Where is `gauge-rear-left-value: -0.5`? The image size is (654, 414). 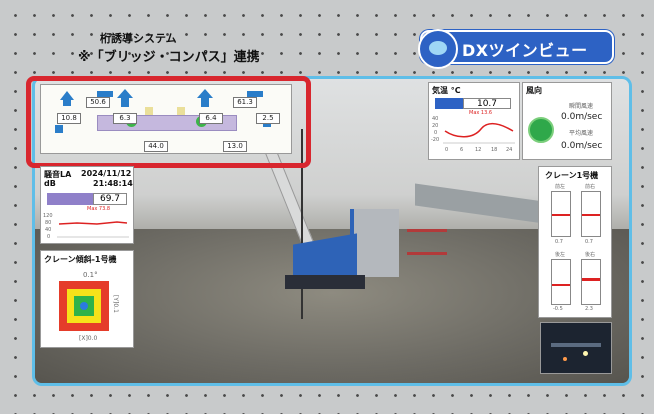
gauge-rear-left-value: -0.5 is located at coordinates (558, 309).